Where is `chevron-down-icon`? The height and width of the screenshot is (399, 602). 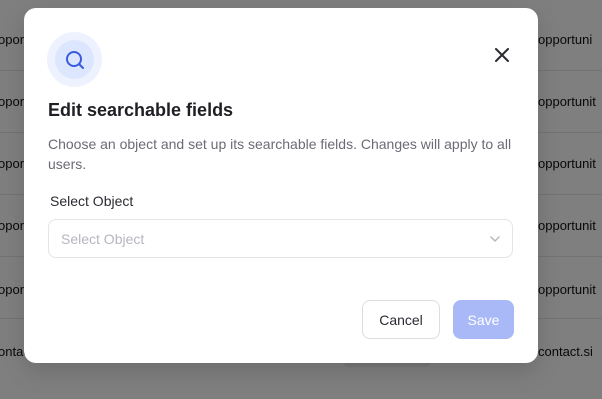 chevron-down-icon is located at coordinates (495, 239).